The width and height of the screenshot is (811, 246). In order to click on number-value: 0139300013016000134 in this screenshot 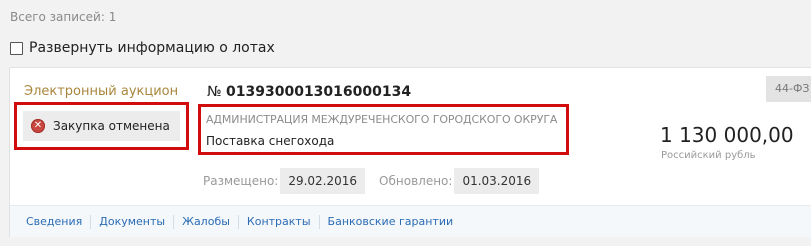, I will do `click(318, 92)`.